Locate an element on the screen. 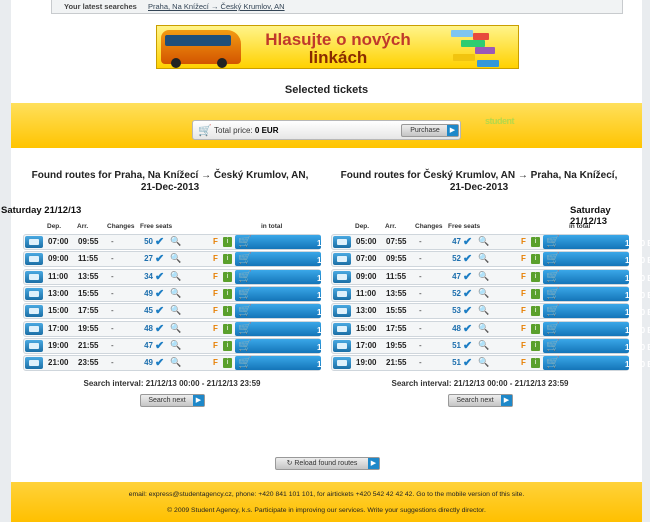 The width and height of the screenshot is (650, 522). route-row: 13:00 15:55 - 49✔ 🔍 Fi🛒13.50 EUR is located at coordinates (189, 293).